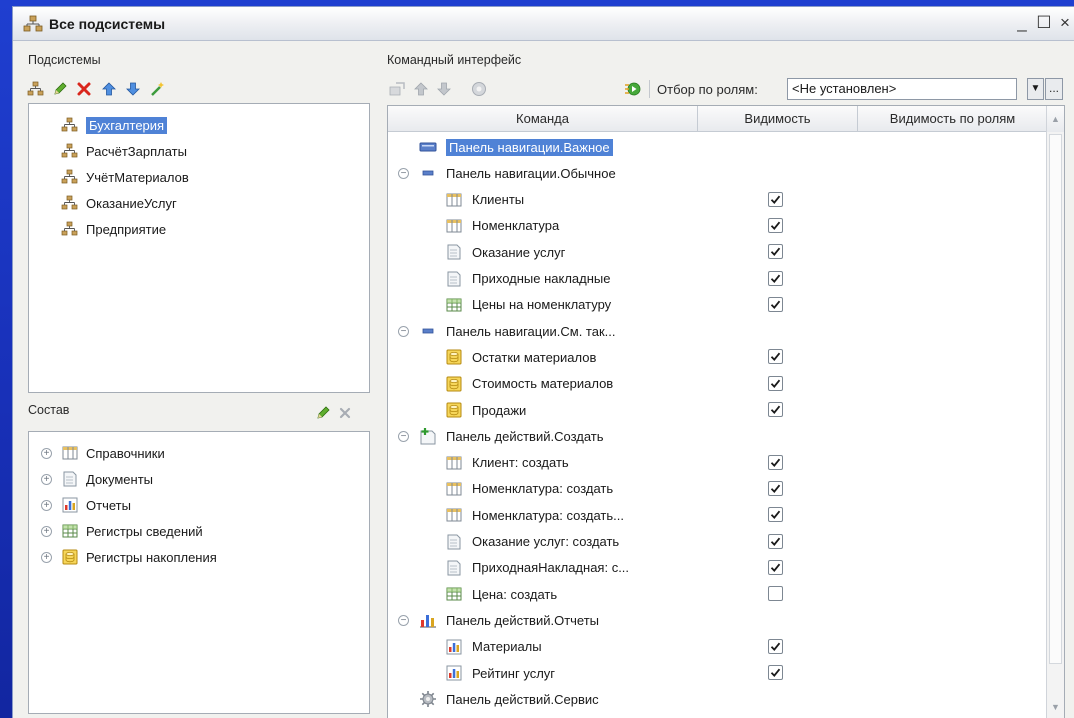 The image size is (1074, 718). I want to click on role-filter-select: <Не установлен>, so click(902, 89).